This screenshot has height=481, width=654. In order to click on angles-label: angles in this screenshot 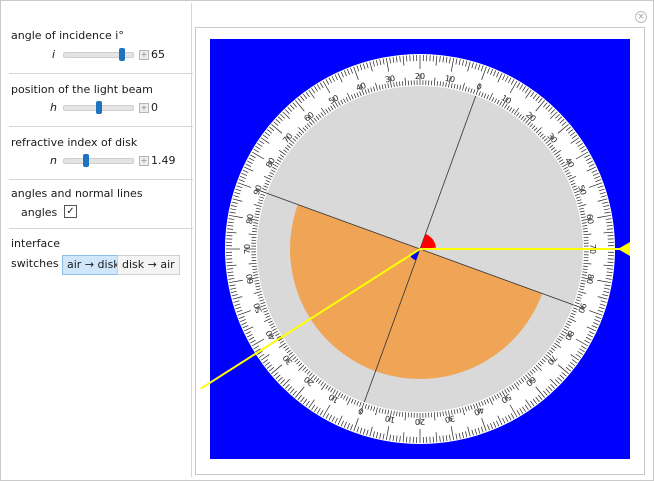, I will do `click(39, 212)`.